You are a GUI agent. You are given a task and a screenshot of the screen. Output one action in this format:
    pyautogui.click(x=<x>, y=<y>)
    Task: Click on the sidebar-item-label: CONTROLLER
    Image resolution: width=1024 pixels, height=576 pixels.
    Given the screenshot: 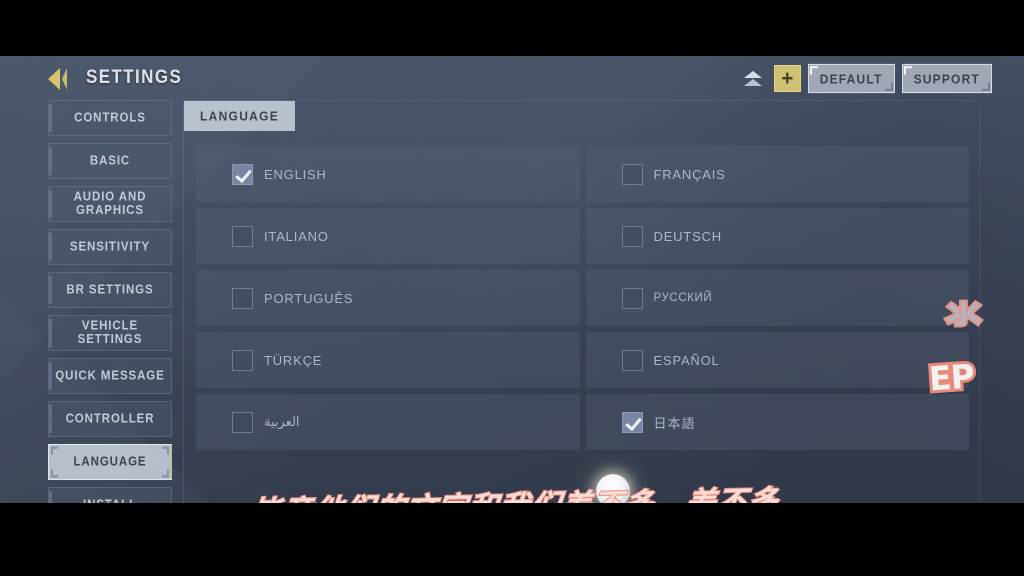 What is the action you would take?
    pyautogui.click(x=110, y=419)
    